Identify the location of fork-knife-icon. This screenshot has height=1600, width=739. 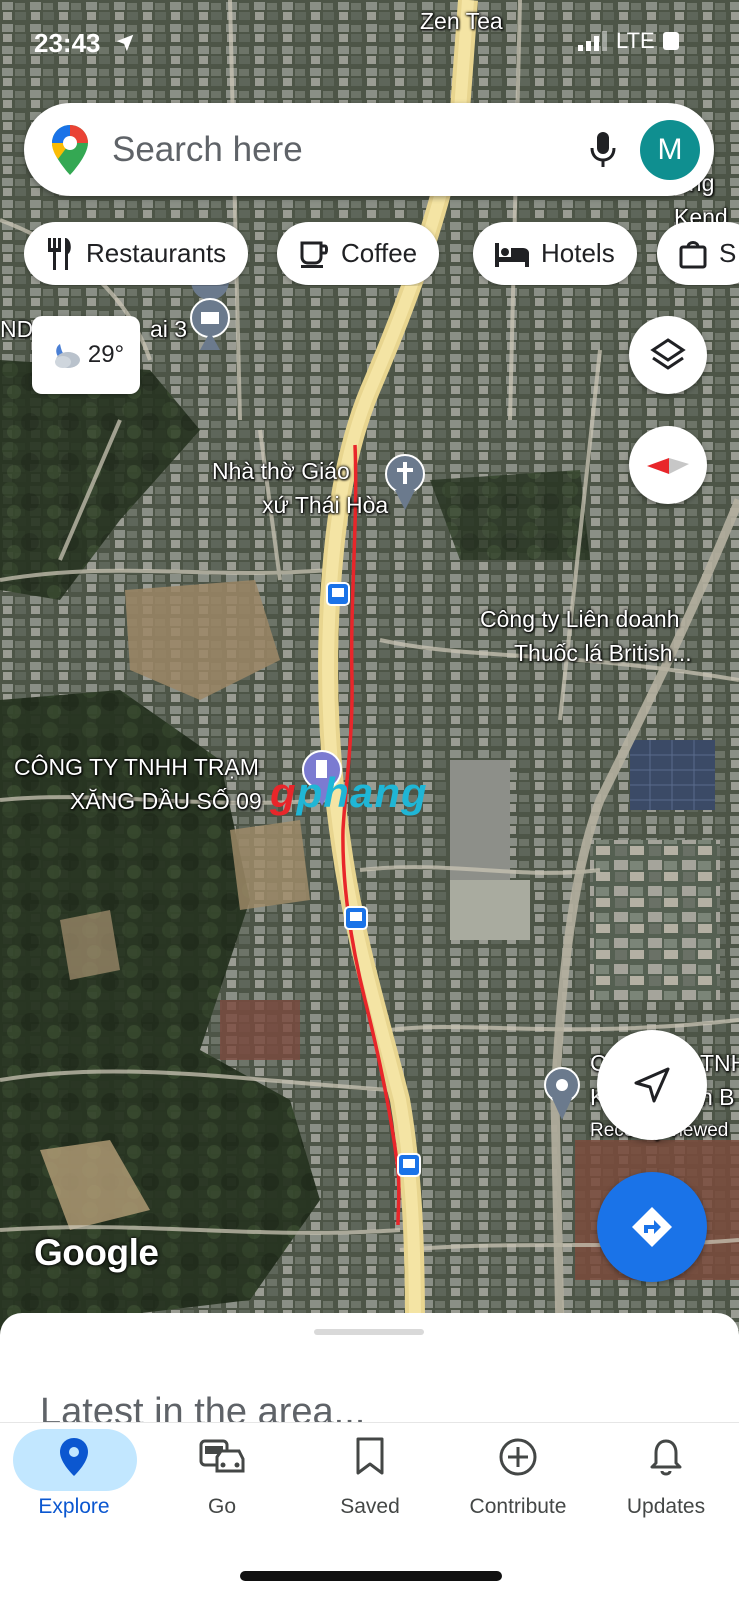
(59, 253).